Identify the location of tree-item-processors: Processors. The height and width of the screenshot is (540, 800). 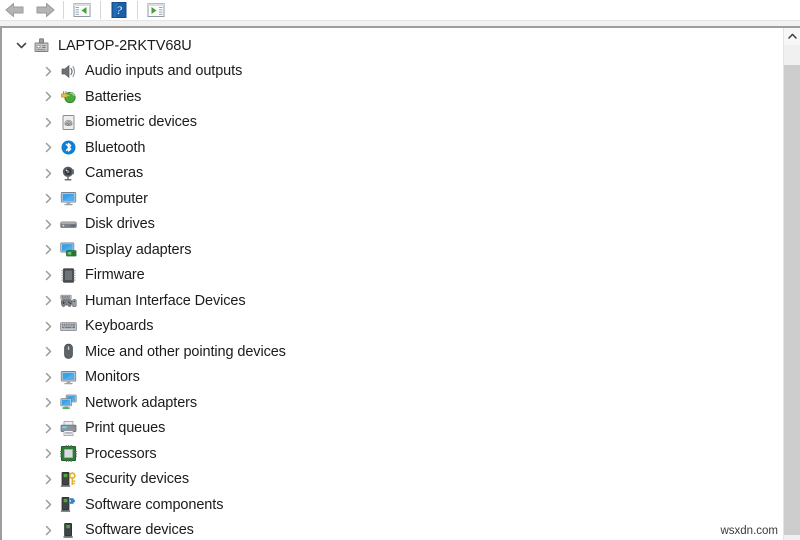
(387, 454).